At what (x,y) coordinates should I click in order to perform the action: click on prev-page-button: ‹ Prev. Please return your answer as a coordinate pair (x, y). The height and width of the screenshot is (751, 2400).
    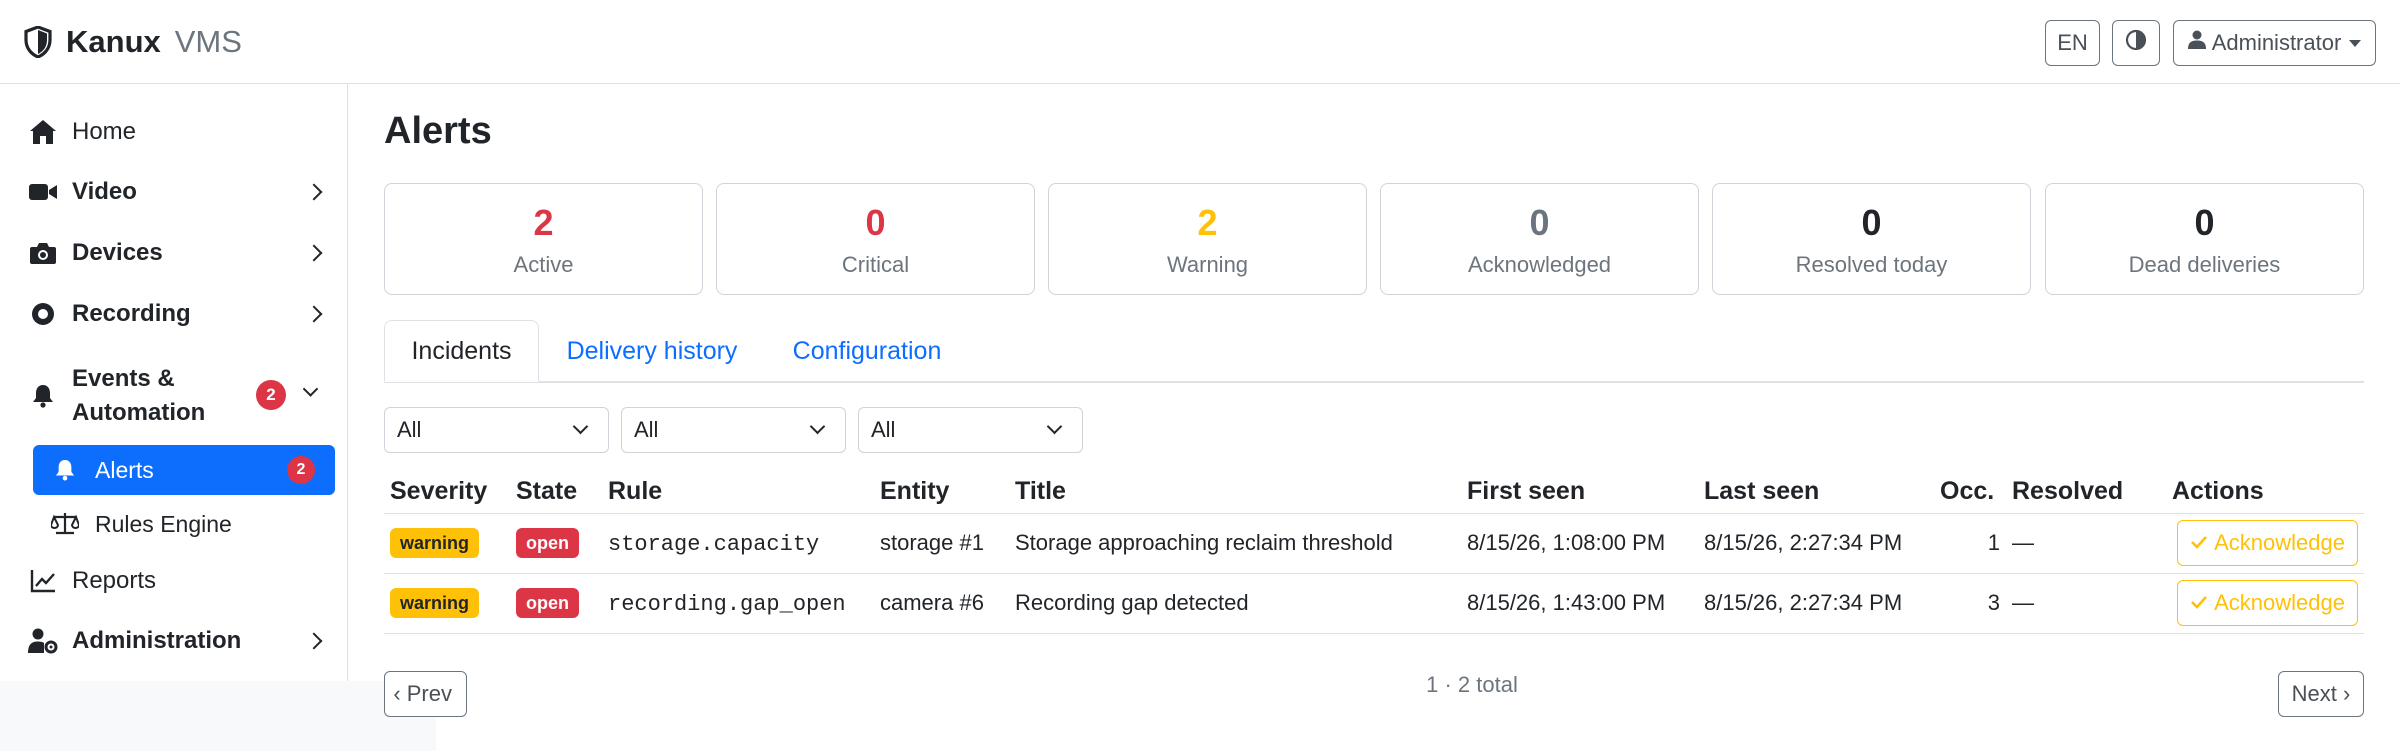
    Looking at the image, I should click on (425, 694).